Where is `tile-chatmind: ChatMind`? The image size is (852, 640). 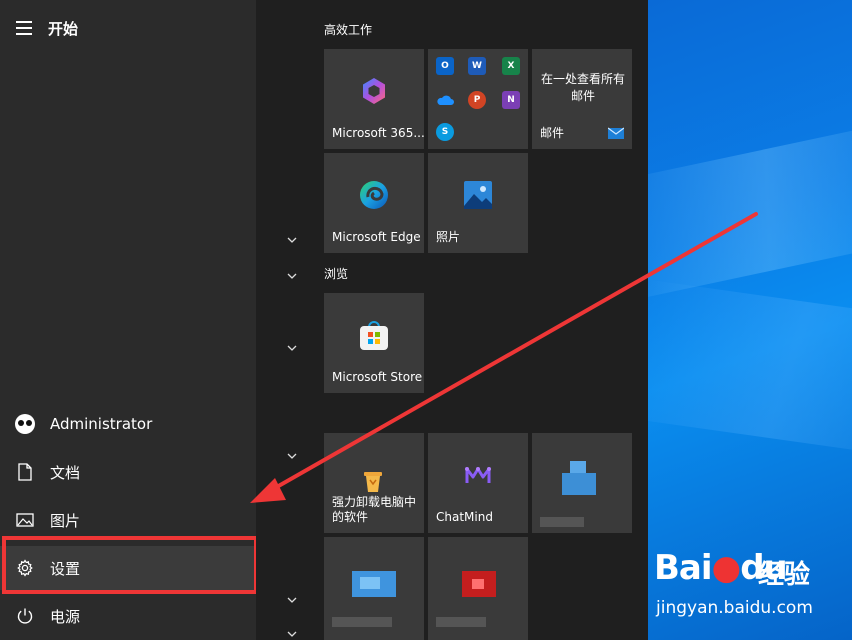
tile-chatmind: ChatMind is located at coordinates (478, 483).